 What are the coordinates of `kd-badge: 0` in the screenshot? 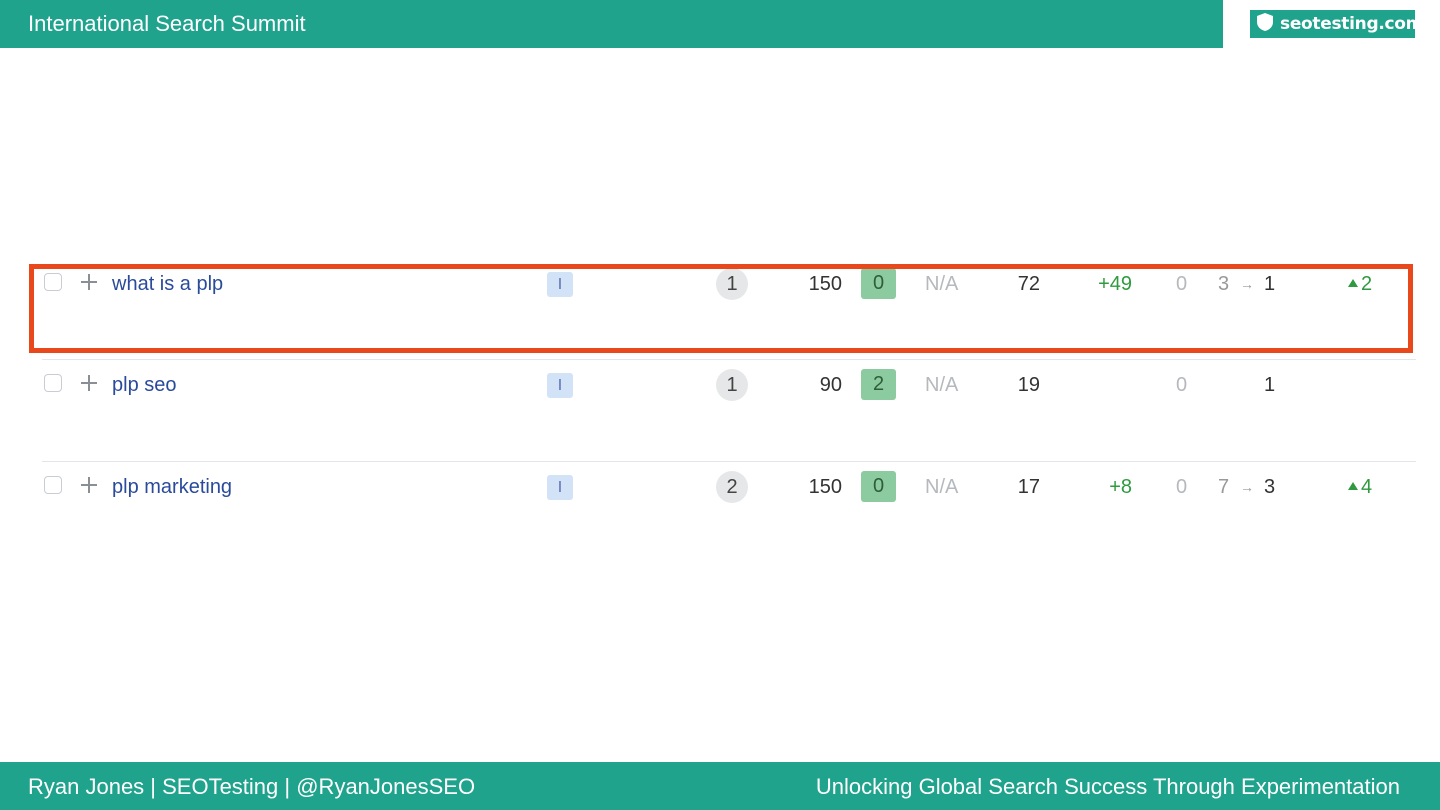 It's located at (878, 486).